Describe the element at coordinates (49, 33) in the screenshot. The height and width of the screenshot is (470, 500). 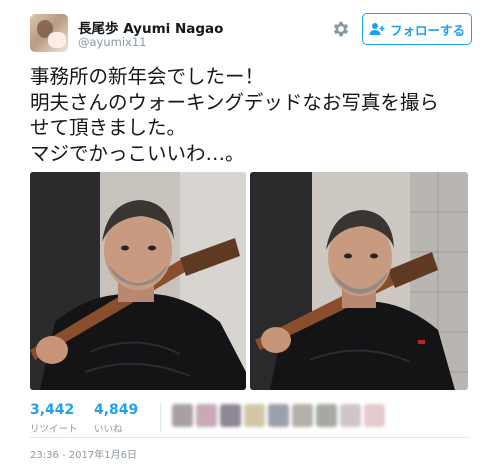
I see `avatar` at that location.